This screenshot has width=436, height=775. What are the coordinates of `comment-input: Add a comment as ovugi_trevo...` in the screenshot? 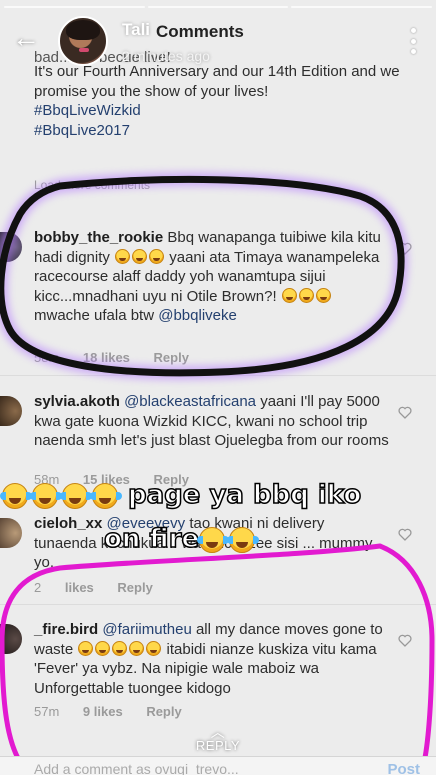 It's located at (136, 768).